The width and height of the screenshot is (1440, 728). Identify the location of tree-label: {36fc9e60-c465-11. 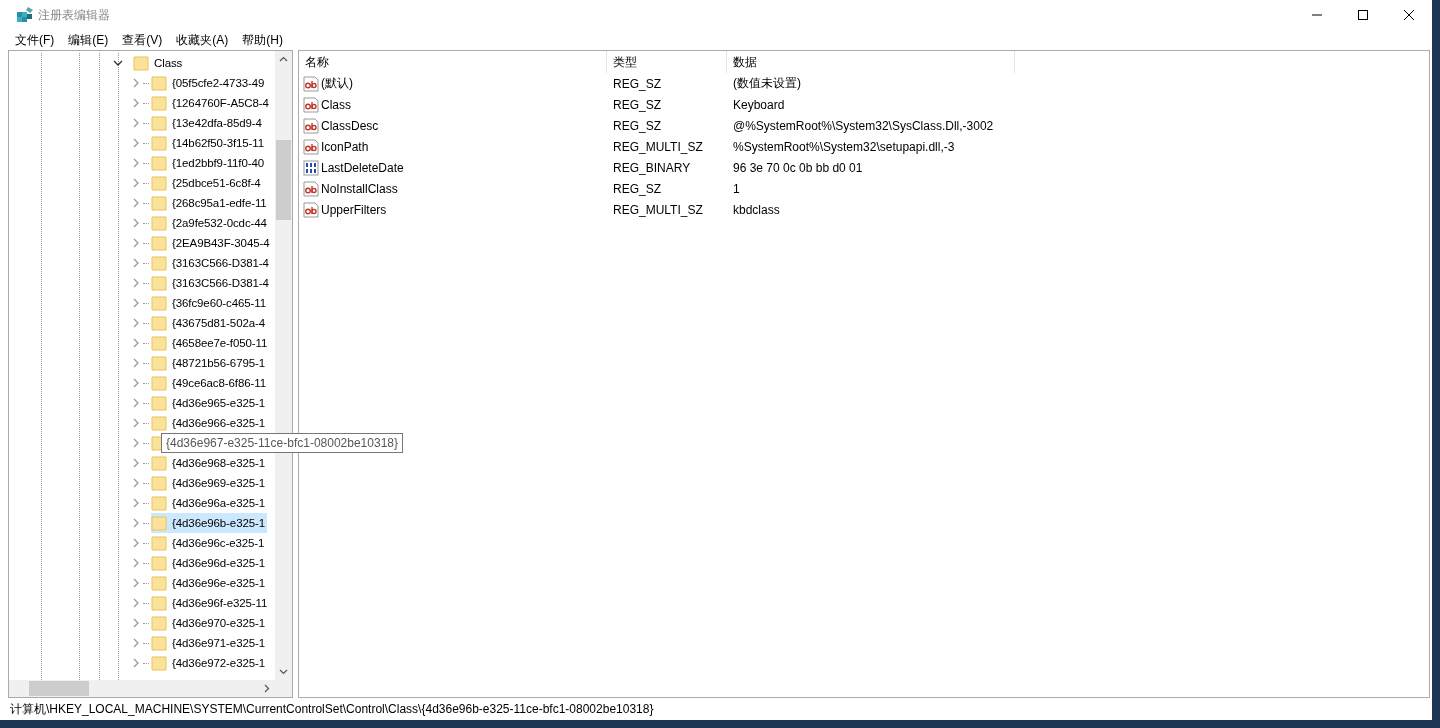
(219, 303).